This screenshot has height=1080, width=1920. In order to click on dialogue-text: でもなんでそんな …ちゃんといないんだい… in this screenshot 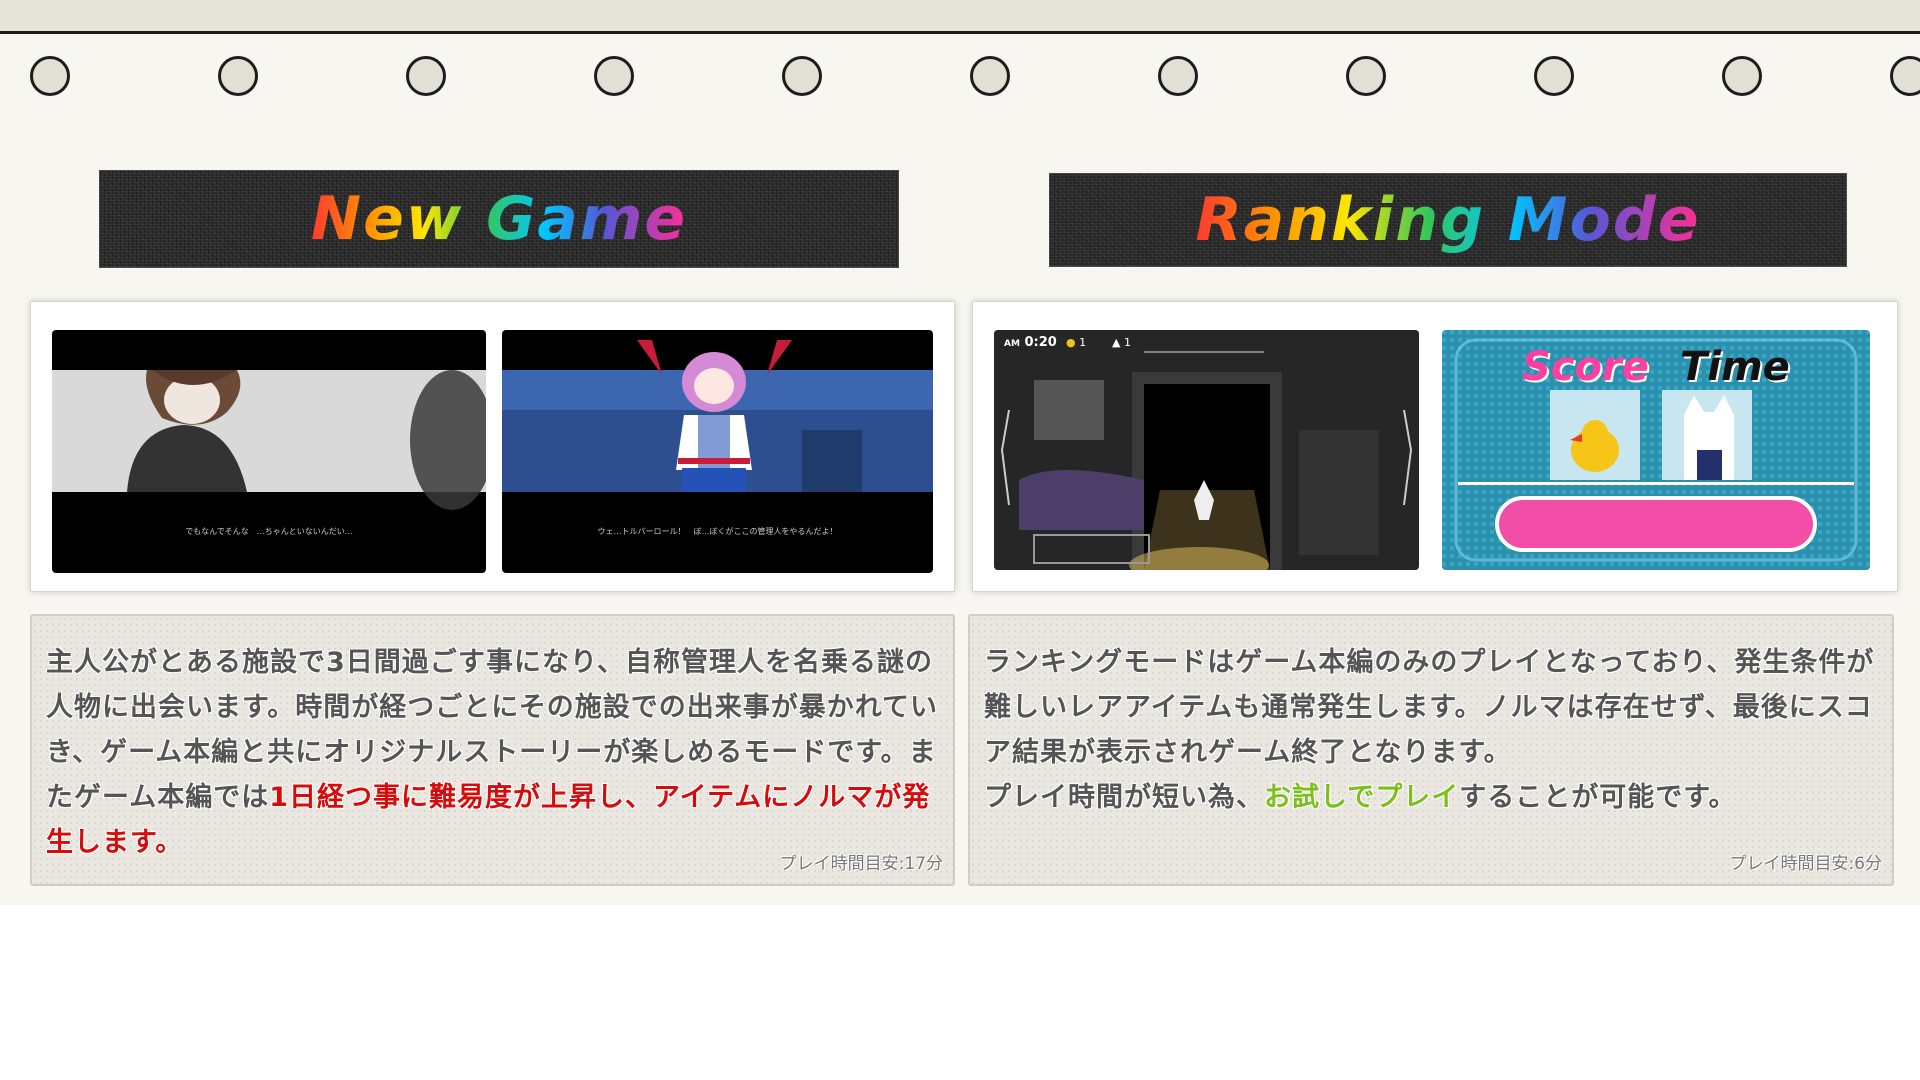, I will do `click(269, 531)`.